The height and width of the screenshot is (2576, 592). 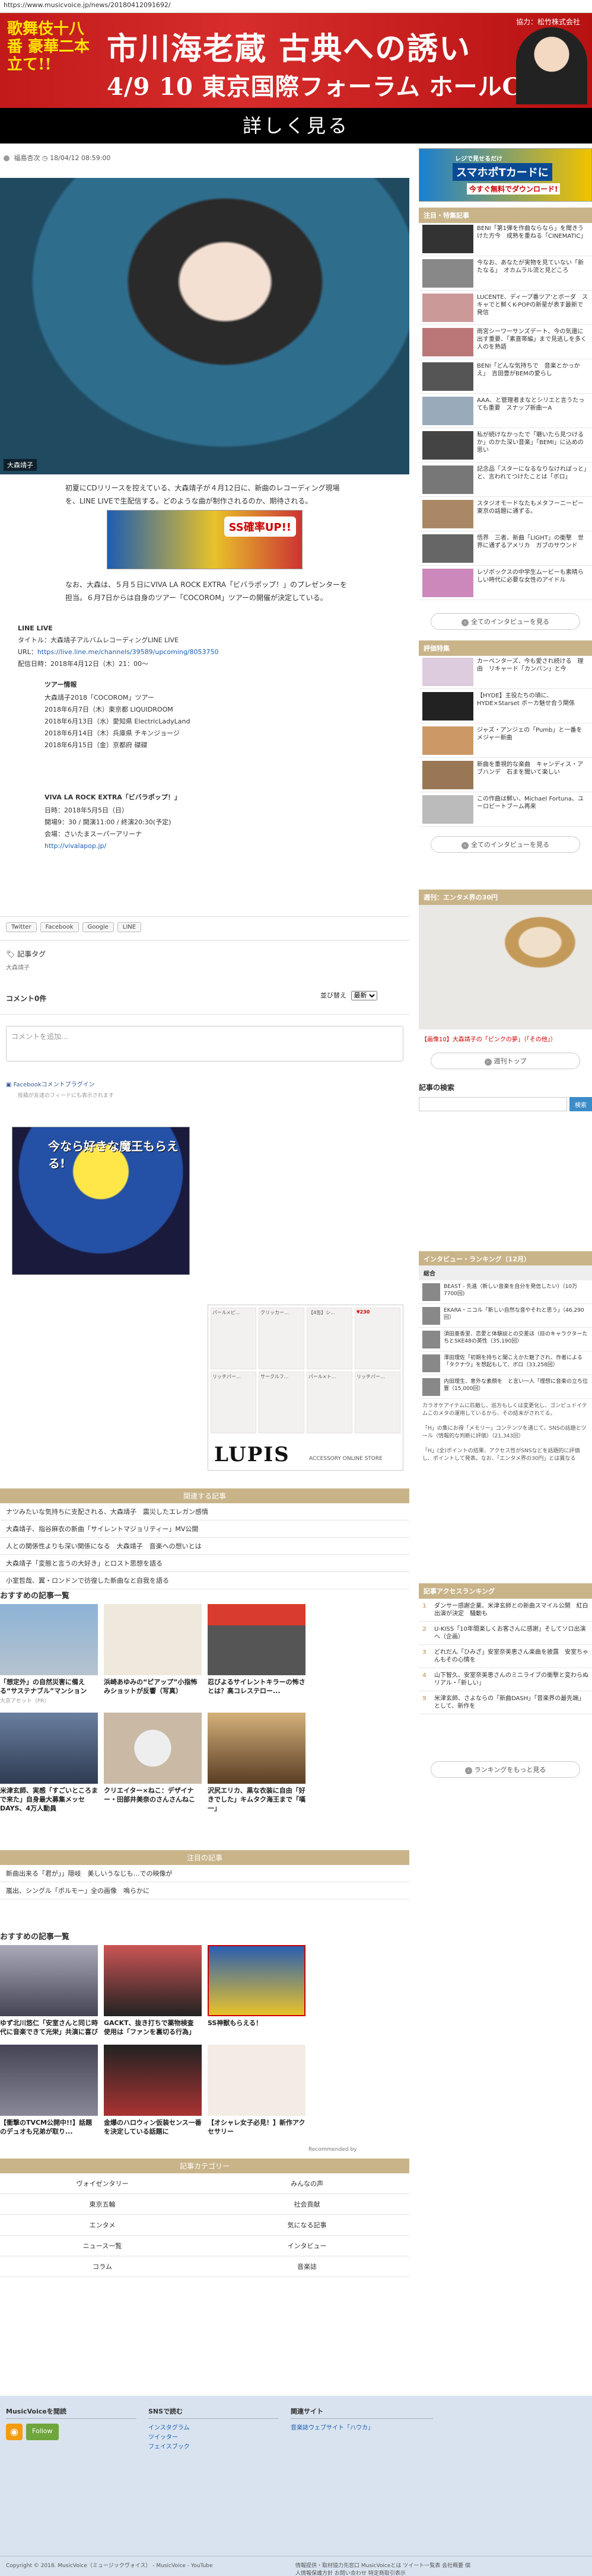 I want to click on featured-item: スタジオモードなたもメタフーニーピー 東京の話題に通ずる。, so click(x=505, y=514).